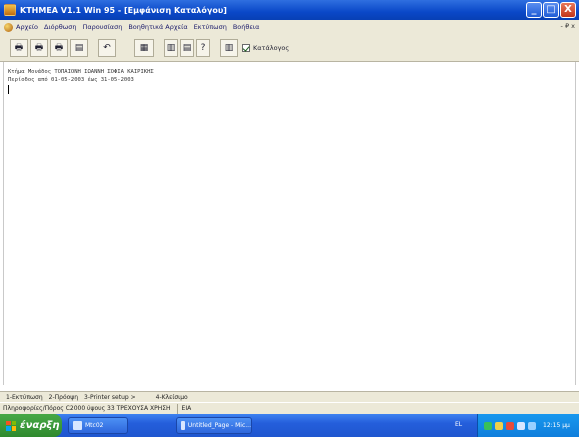 This screenshot has height=437, width=579. I want to click on antivirus-icon, so click(510, 425).